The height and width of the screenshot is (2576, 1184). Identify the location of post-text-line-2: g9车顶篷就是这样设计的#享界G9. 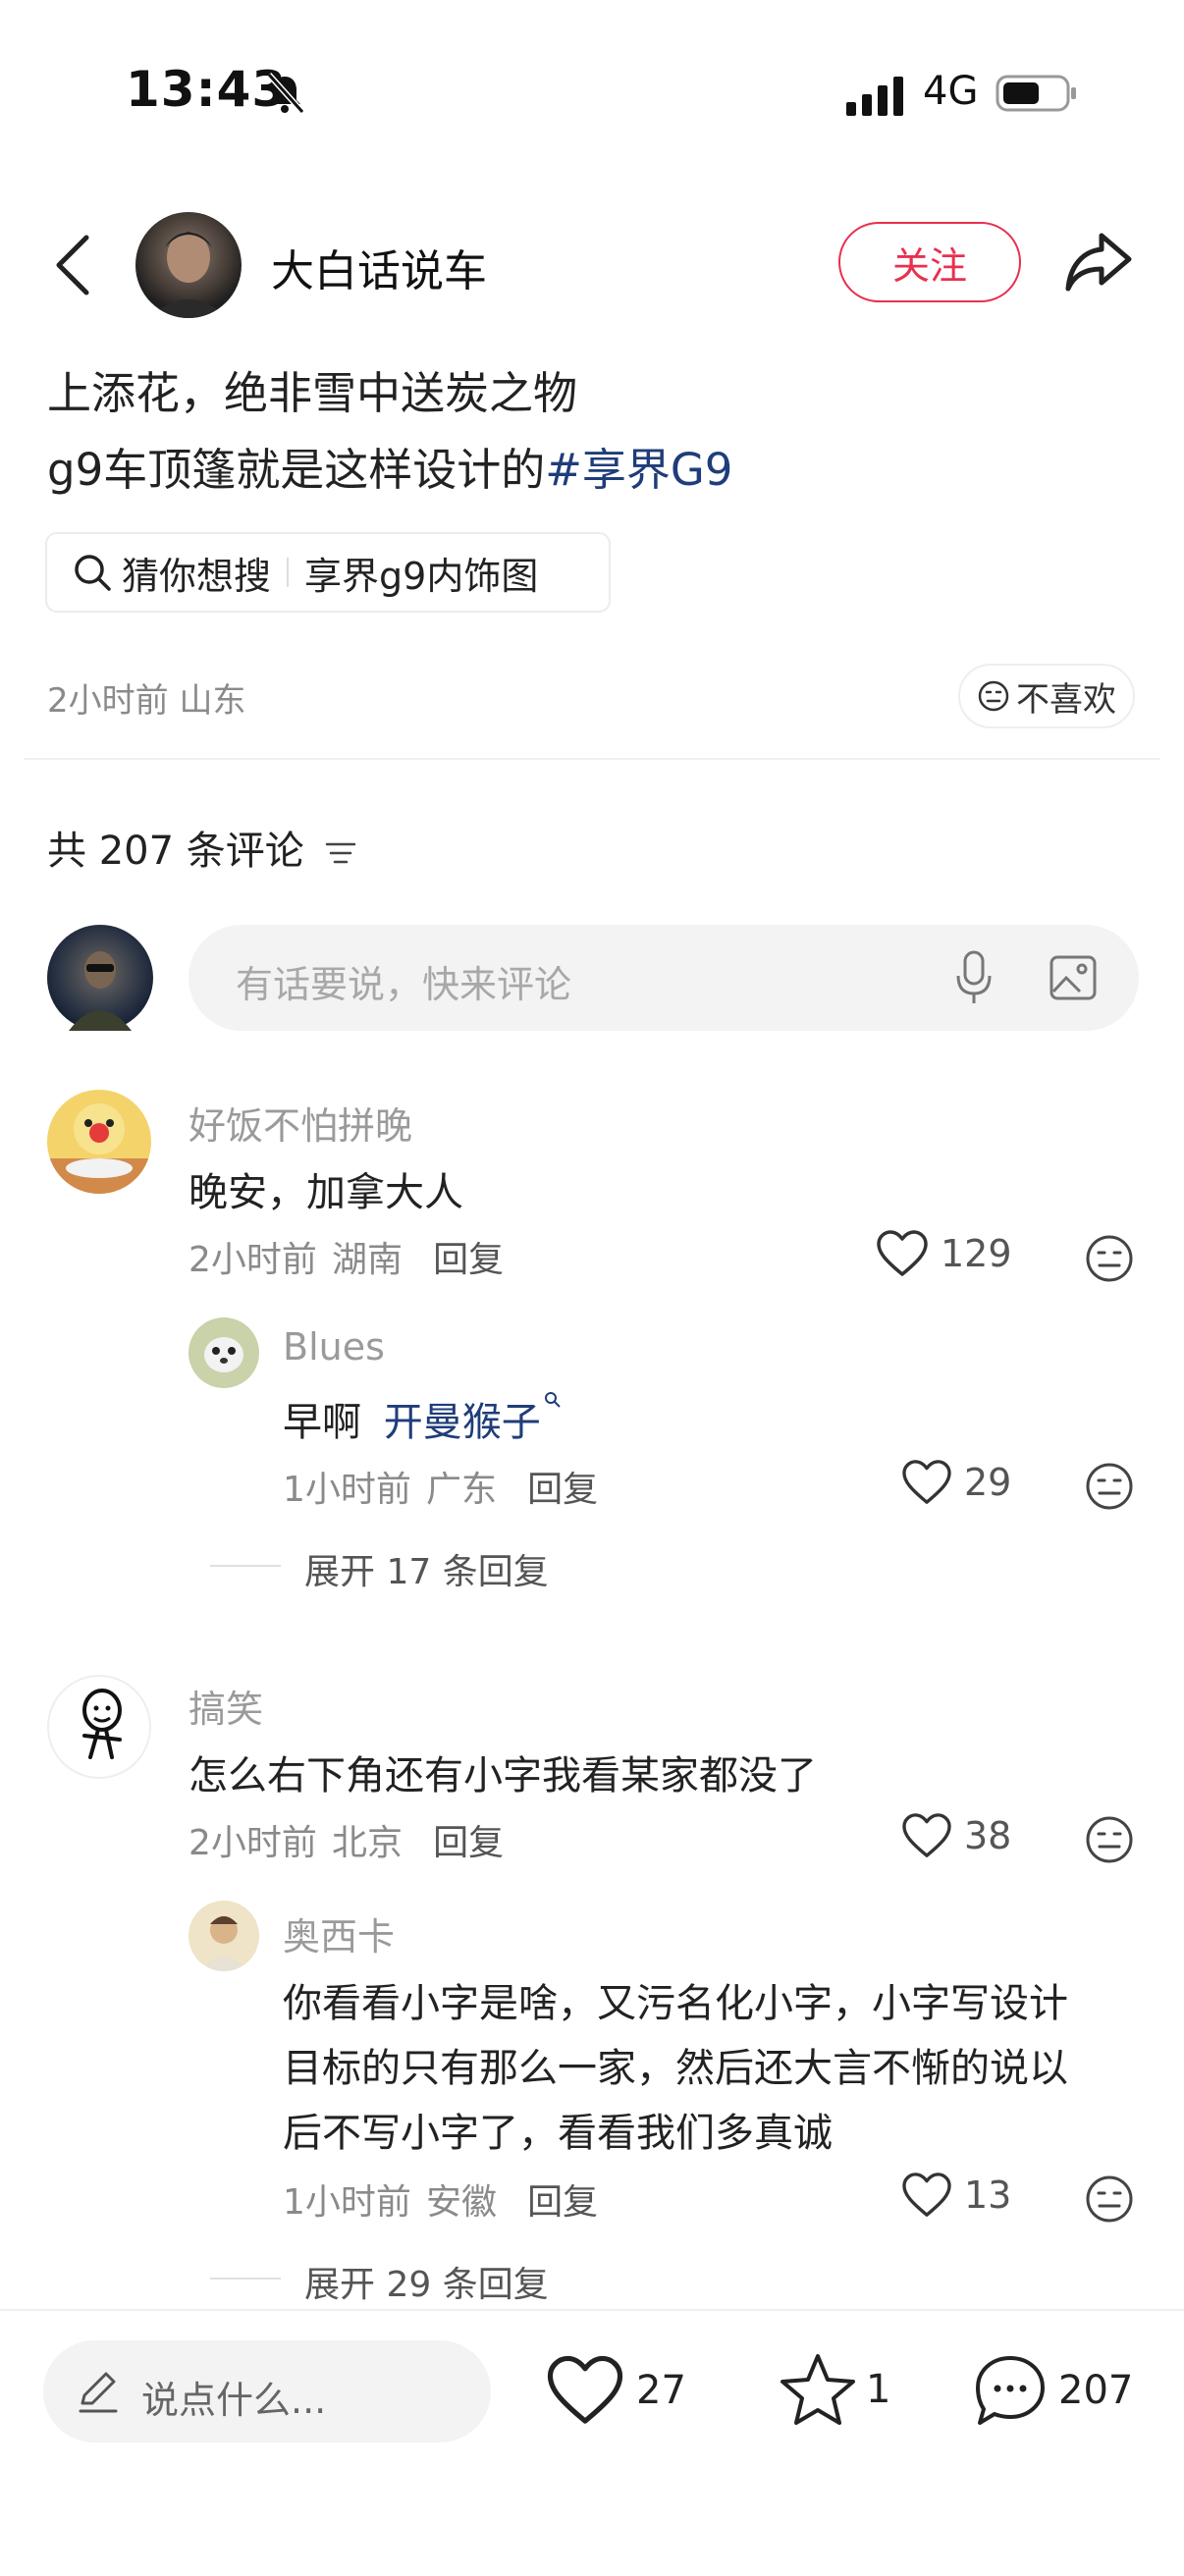
(389, 466).